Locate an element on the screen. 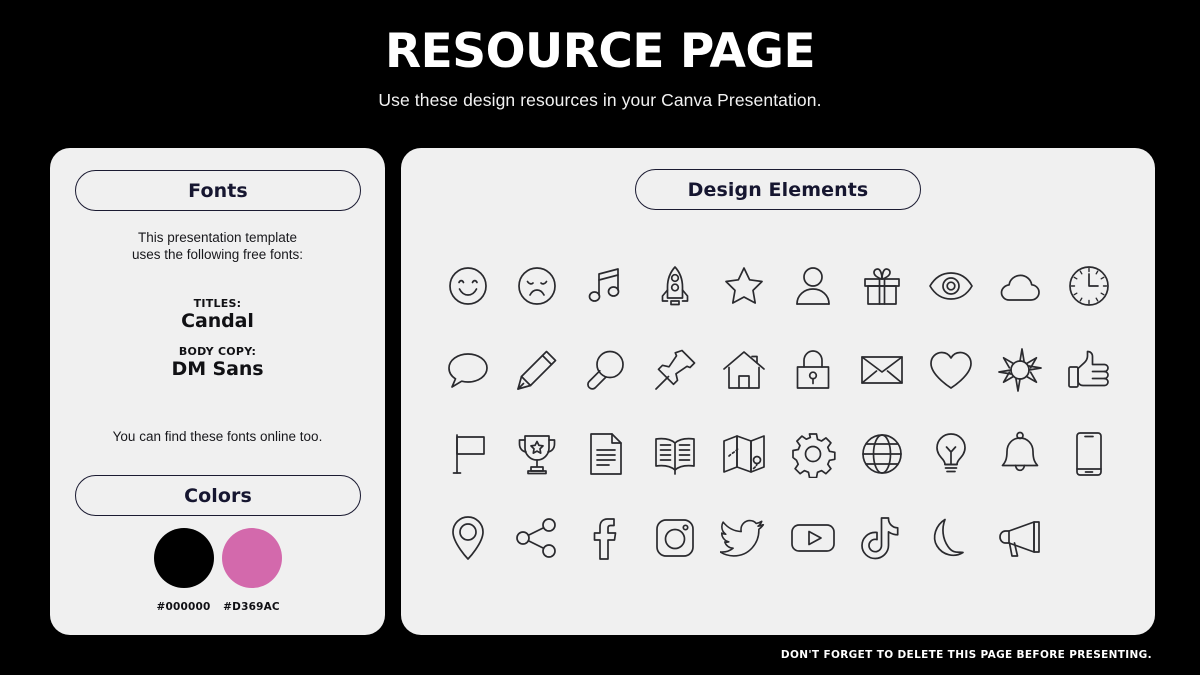 Image resolution: width=1200 pixels, height=675 pixels. smiley-face-icon is located at coordinates (468, 286).